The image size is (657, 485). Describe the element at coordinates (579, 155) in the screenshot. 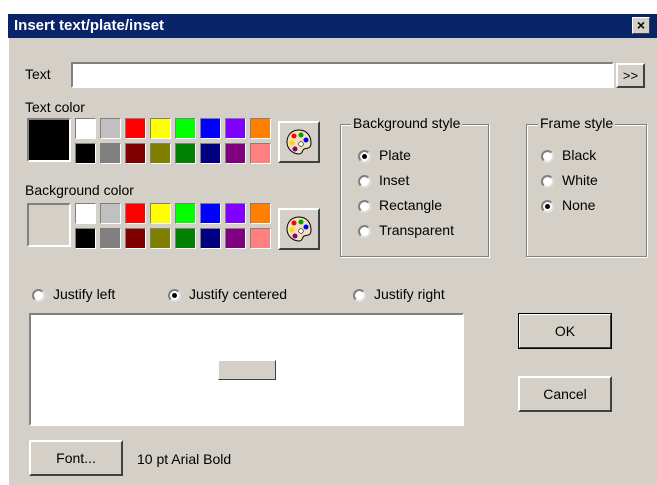

I see `frame-style-label-black: Black` at that location.